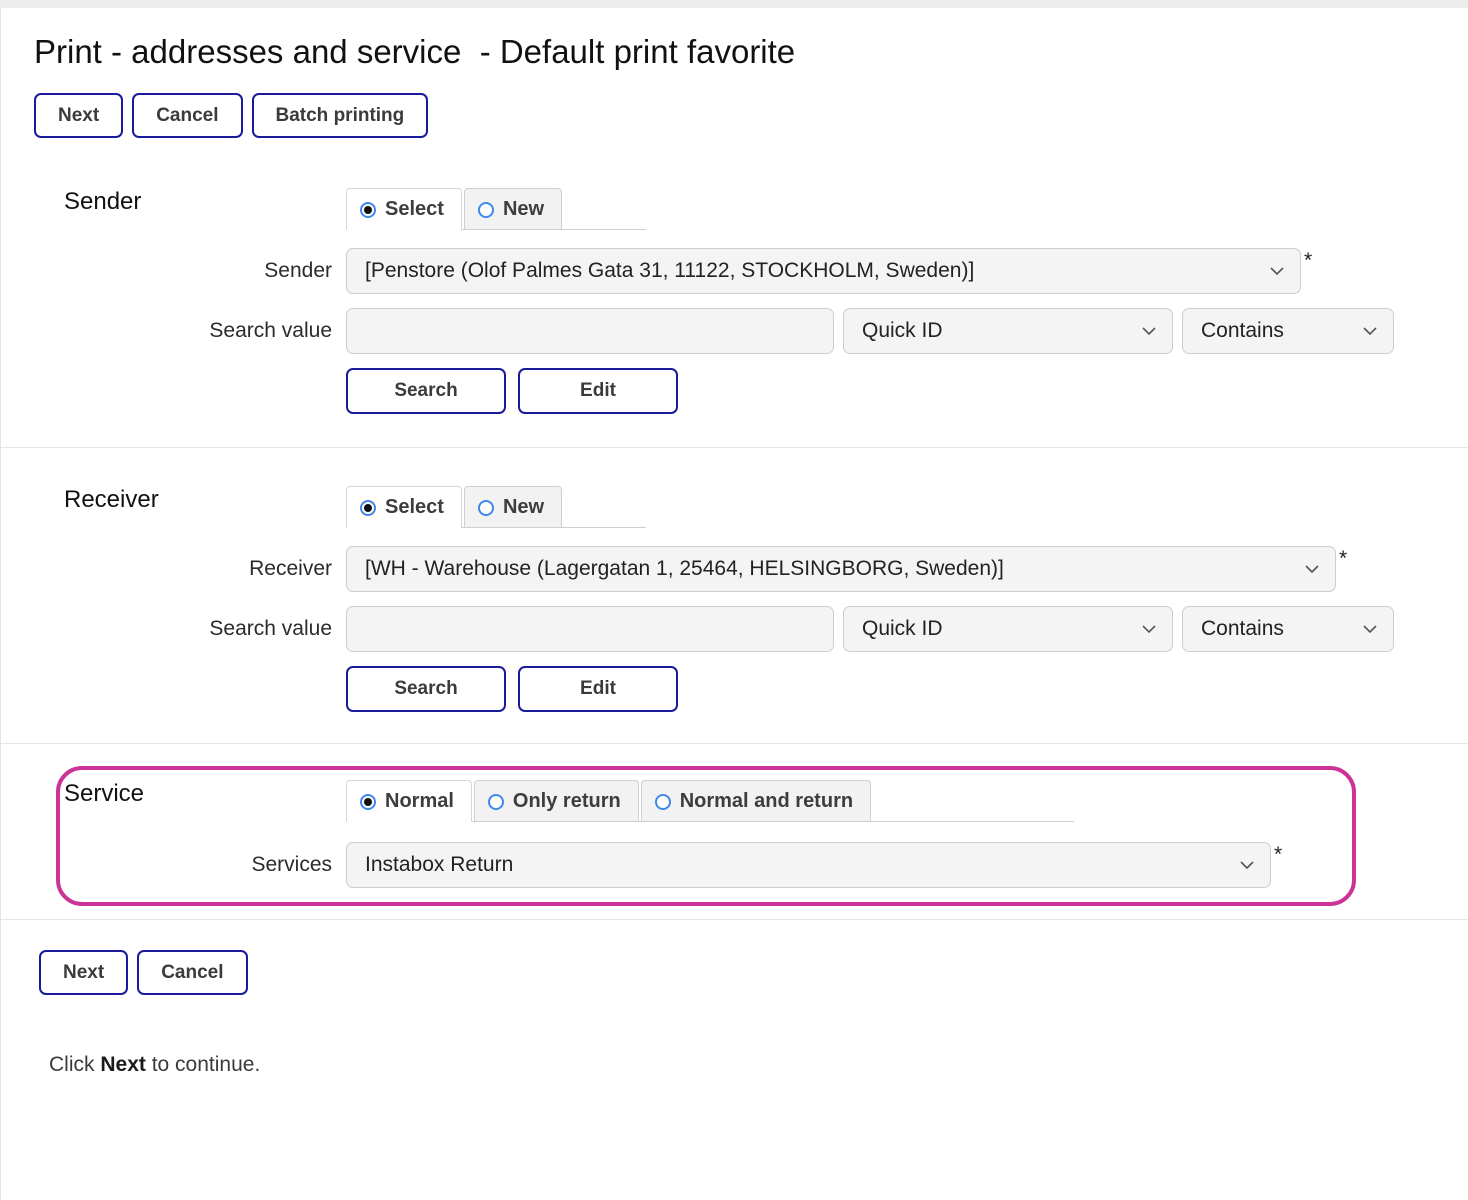  What do you see at coordinates (187, 115) in the screenshot?
I see `top-cancel-button: Cancel` at bounding box center [187, 115].